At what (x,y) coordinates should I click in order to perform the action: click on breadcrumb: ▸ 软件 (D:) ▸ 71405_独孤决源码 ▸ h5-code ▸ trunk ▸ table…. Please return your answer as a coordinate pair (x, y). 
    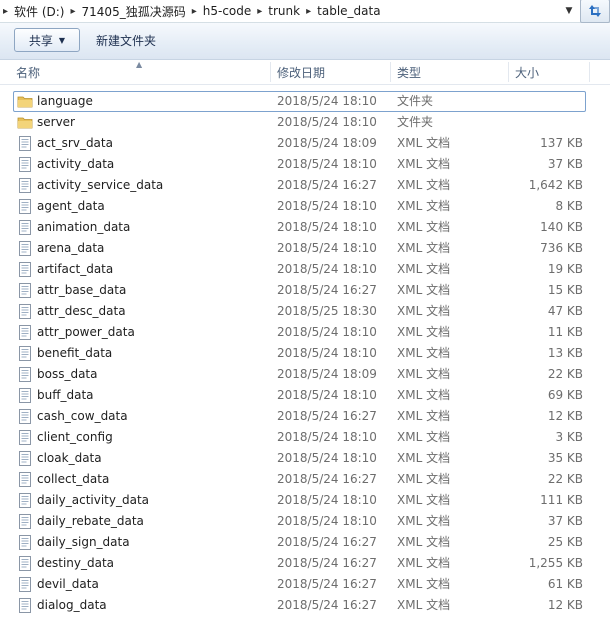
    Looking at the image, I should click on (285, 11).